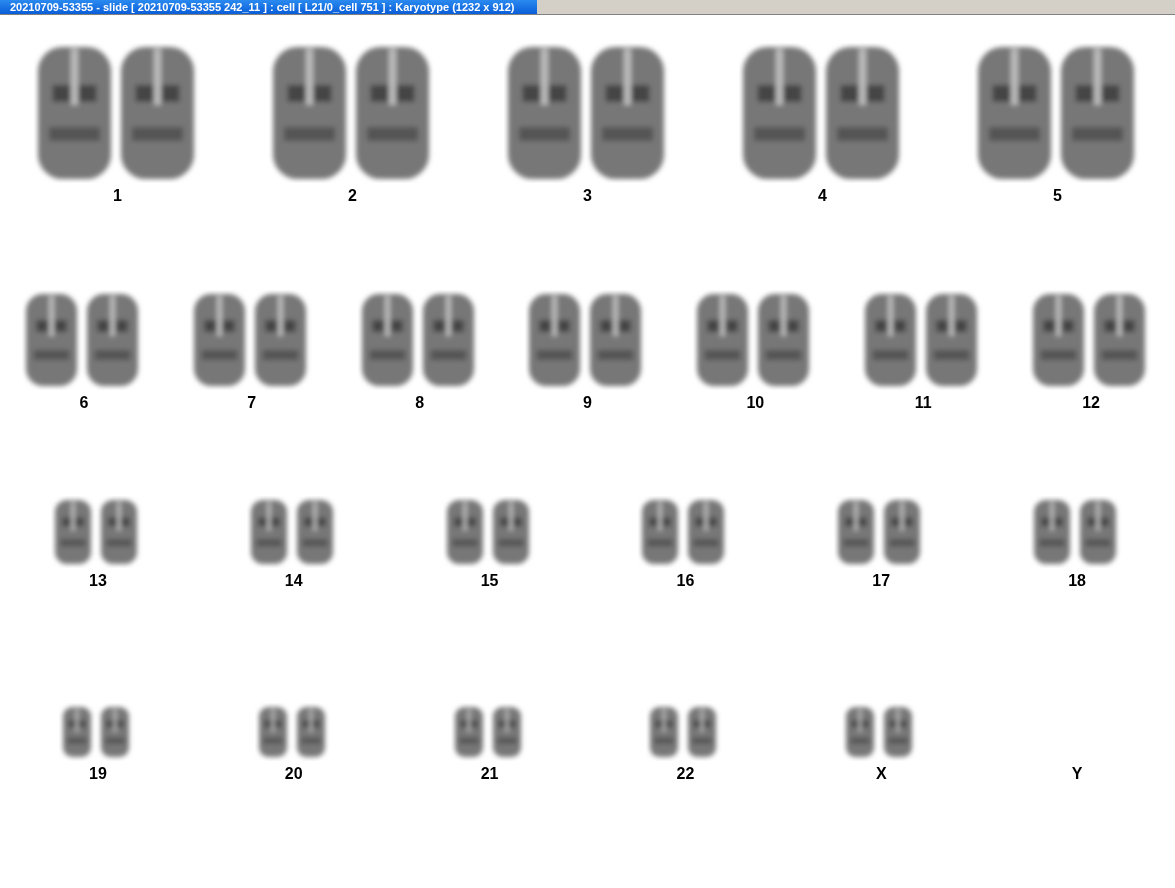 The width and height of the screenshot is (1175, 888). I want to click on chromosome-number: 1, so click(117, 196).